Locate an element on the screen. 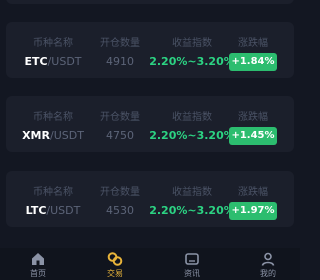  previous-card-edge is located at coordinates (150, 2).